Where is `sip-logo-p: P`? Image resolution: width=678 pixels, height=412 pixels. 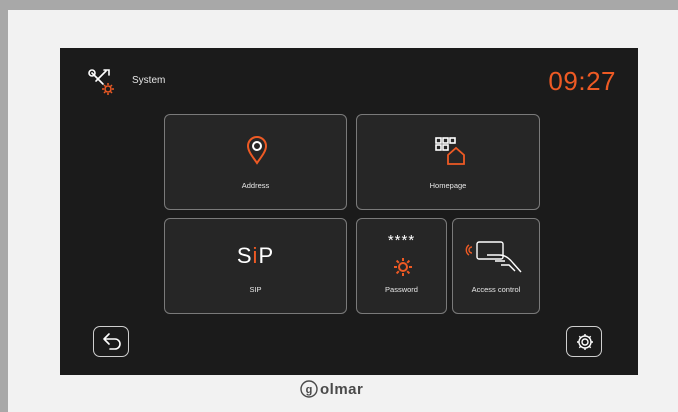
sip-logo-p: P is located at coordinates (266, 255).